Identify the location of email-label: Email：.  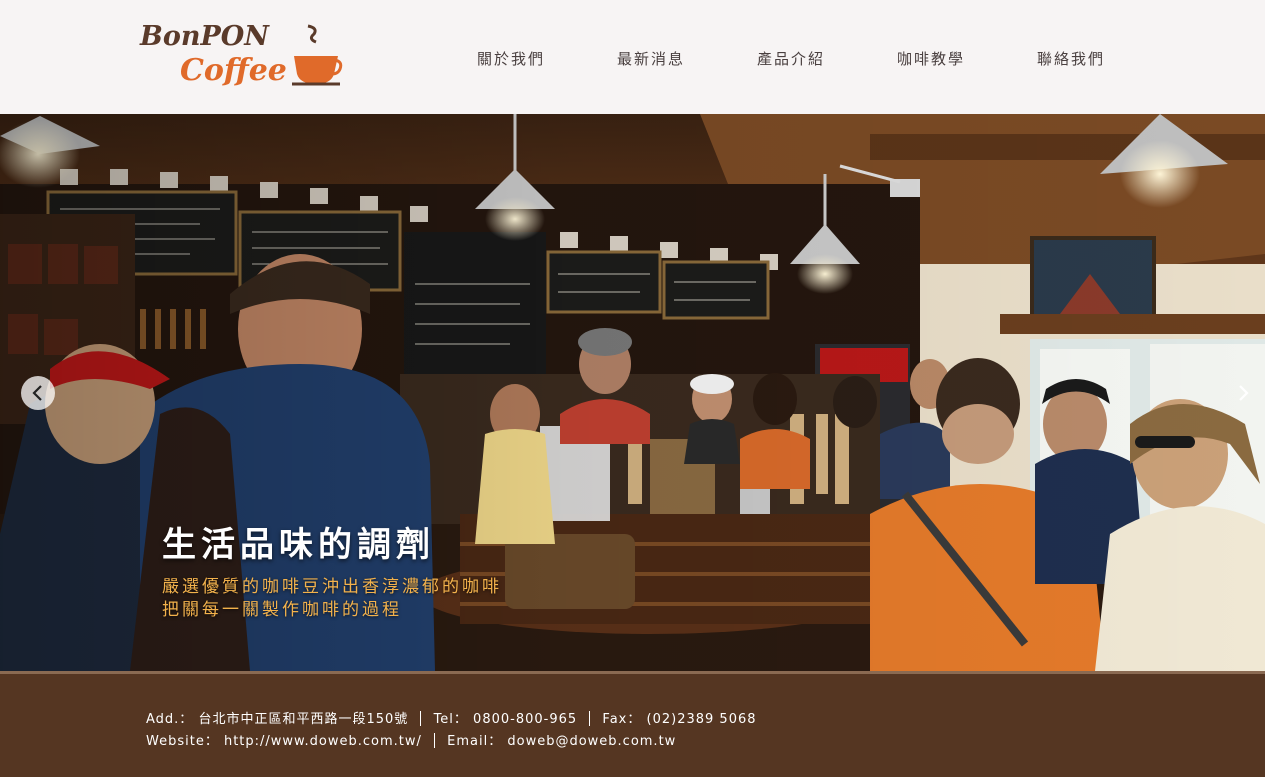
(475, 741).